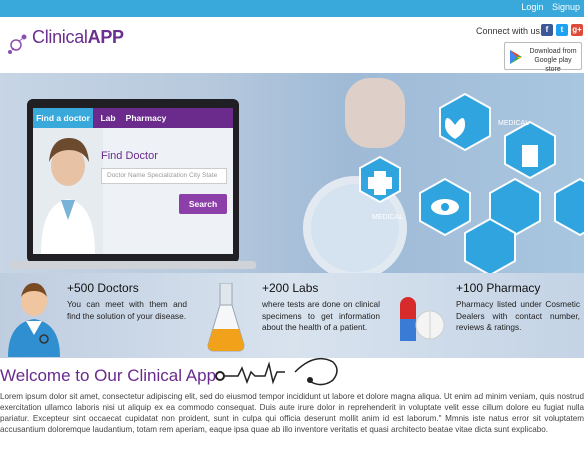 This screenshot has width=584, height=462. What do you see at coordinates (290, 288) in the screenshot?
I see `stat-labs-title: +200 Labs` at bounding box center [290, 288].